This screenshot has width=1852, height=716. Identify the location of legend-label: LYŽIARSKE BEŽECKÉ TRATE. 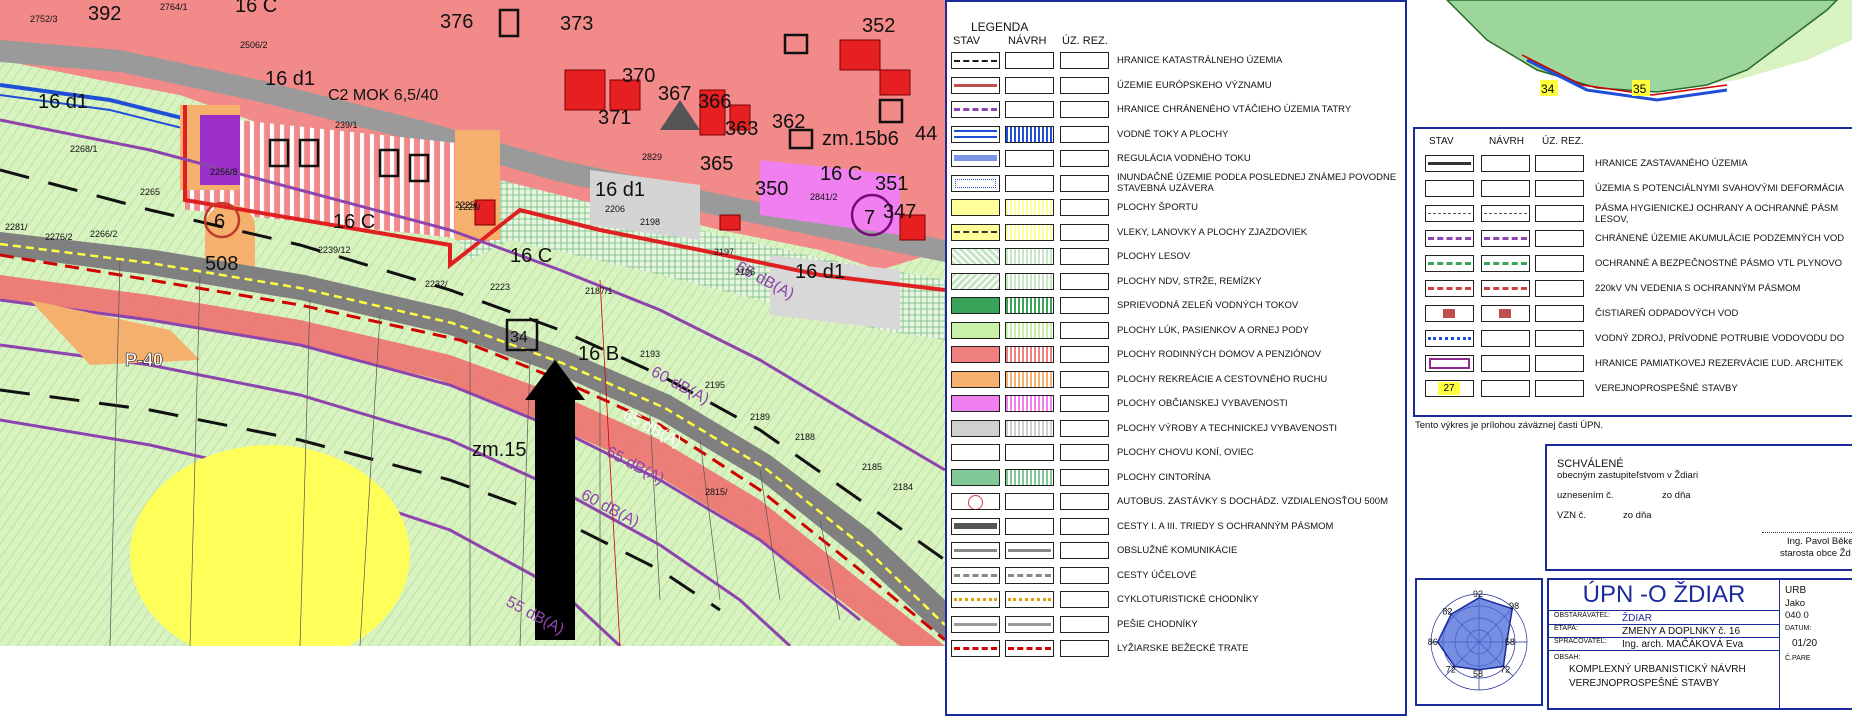
(1183, 648).